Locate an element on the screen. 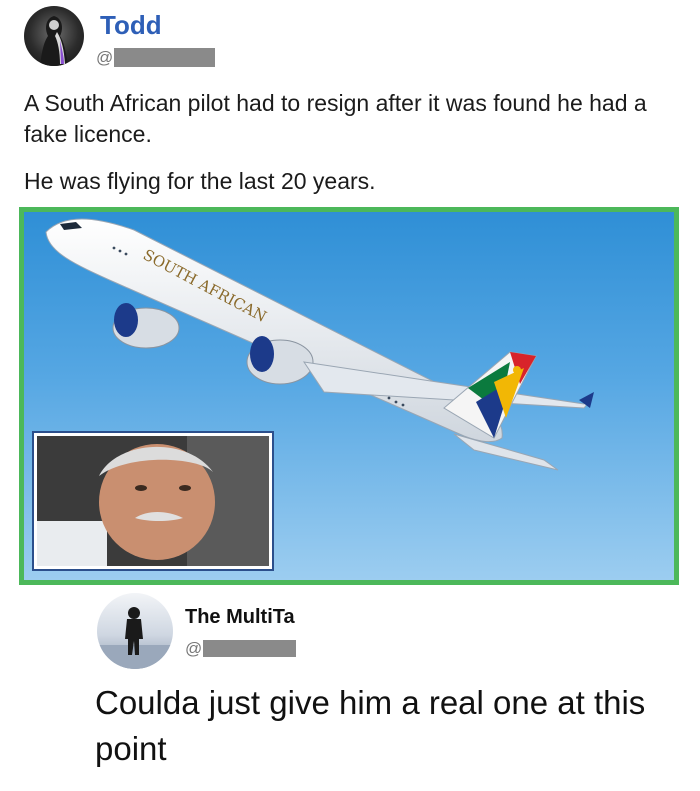  author-handle: @ is located at coordinates (104, 58).